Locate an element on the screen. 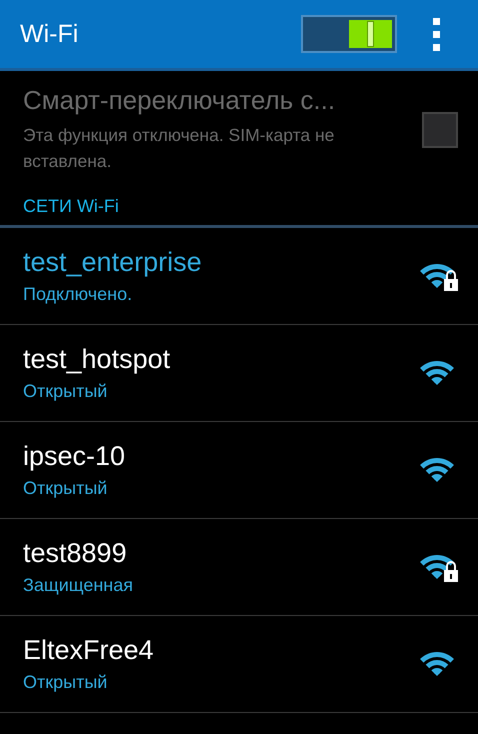  setting-summary: Эта функция отключена. SIM-карта не вставлена. is located at coordinates (179, 148).